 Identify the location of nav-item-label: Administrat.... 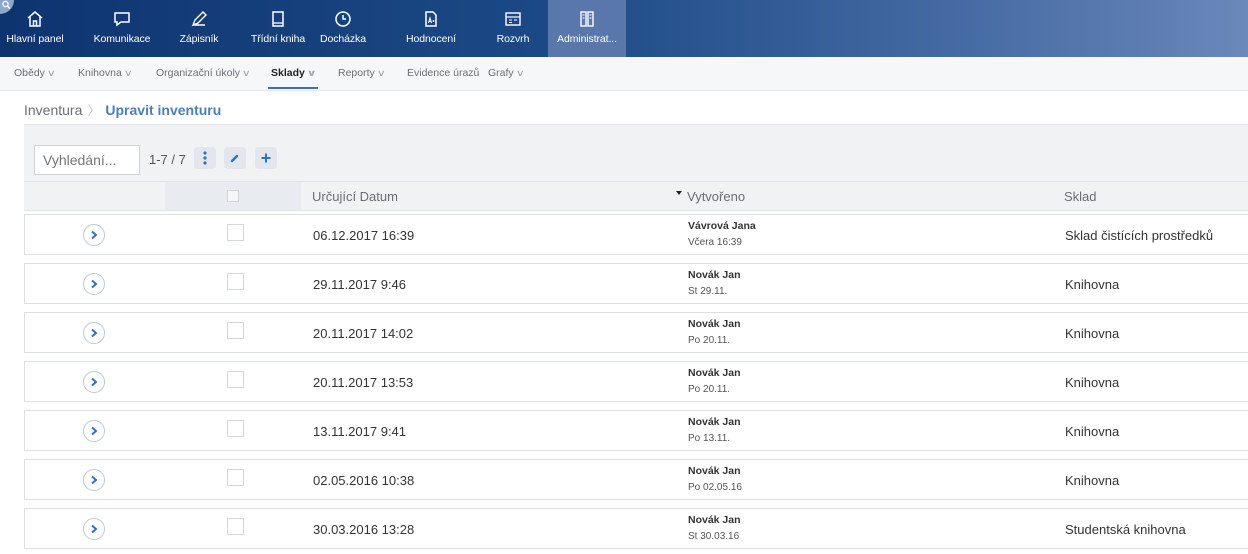
(587, 39).